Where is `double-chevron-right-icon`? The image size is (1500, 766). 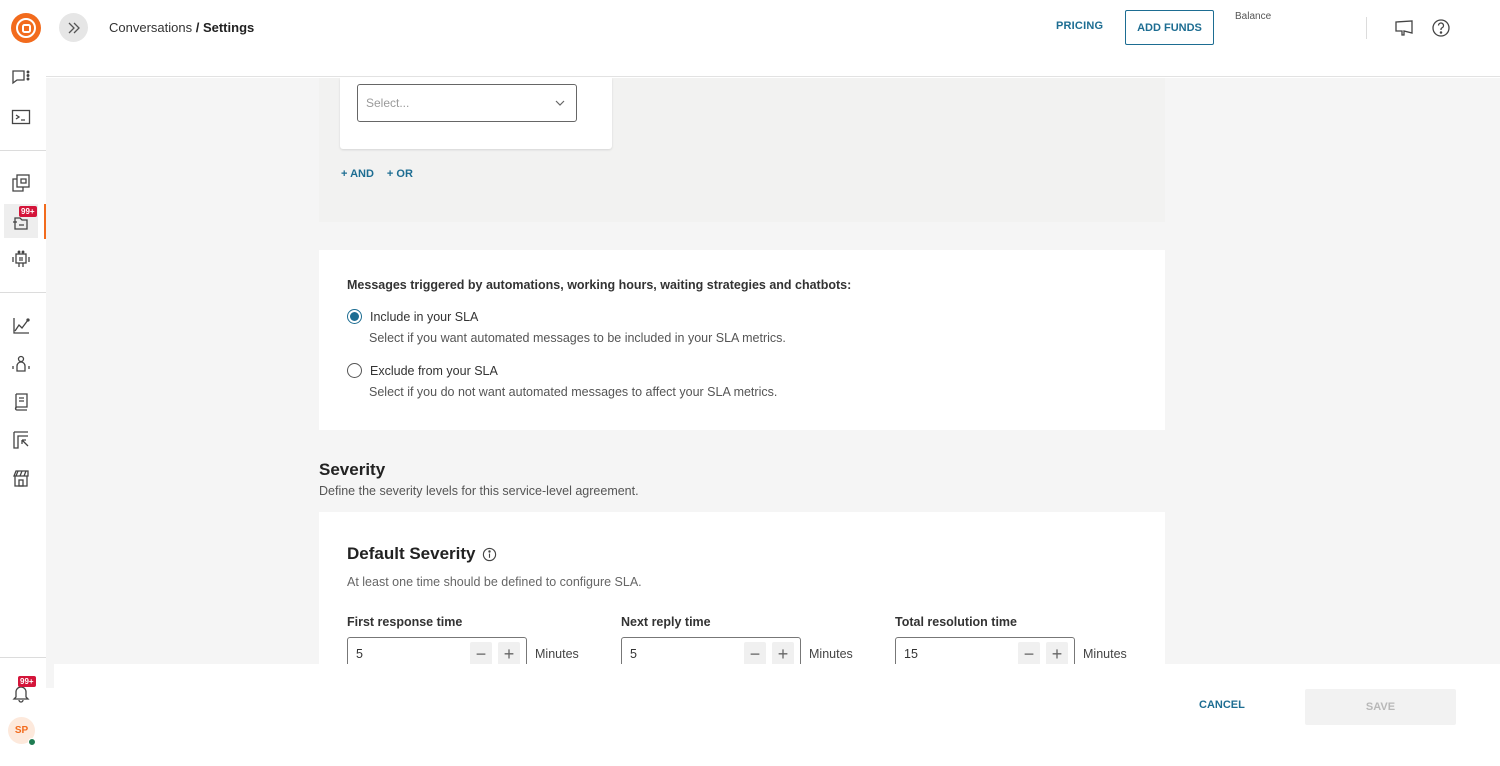
double-chevron-right-icon is located at coordinates (74, 27).